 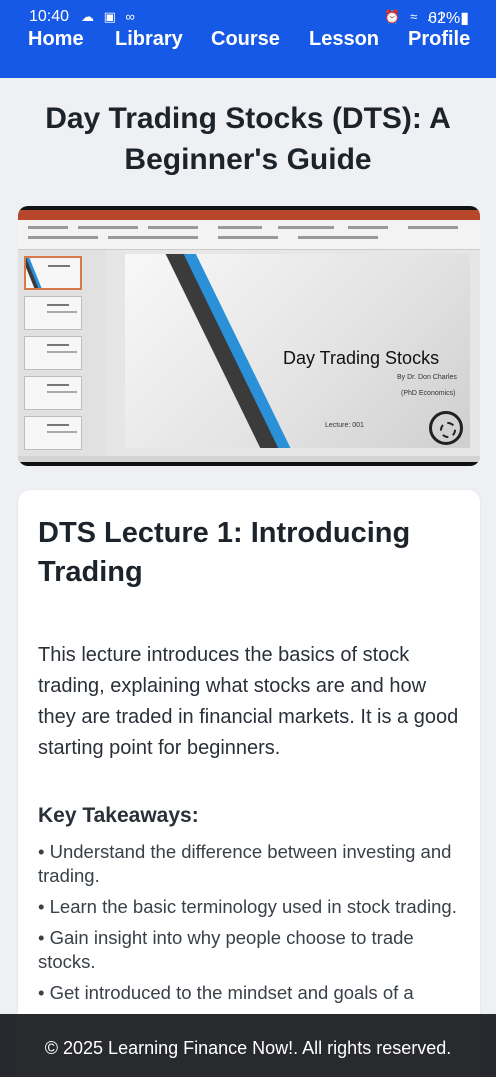 I want to click on nav-library: Library, so click(x=149, y=39).